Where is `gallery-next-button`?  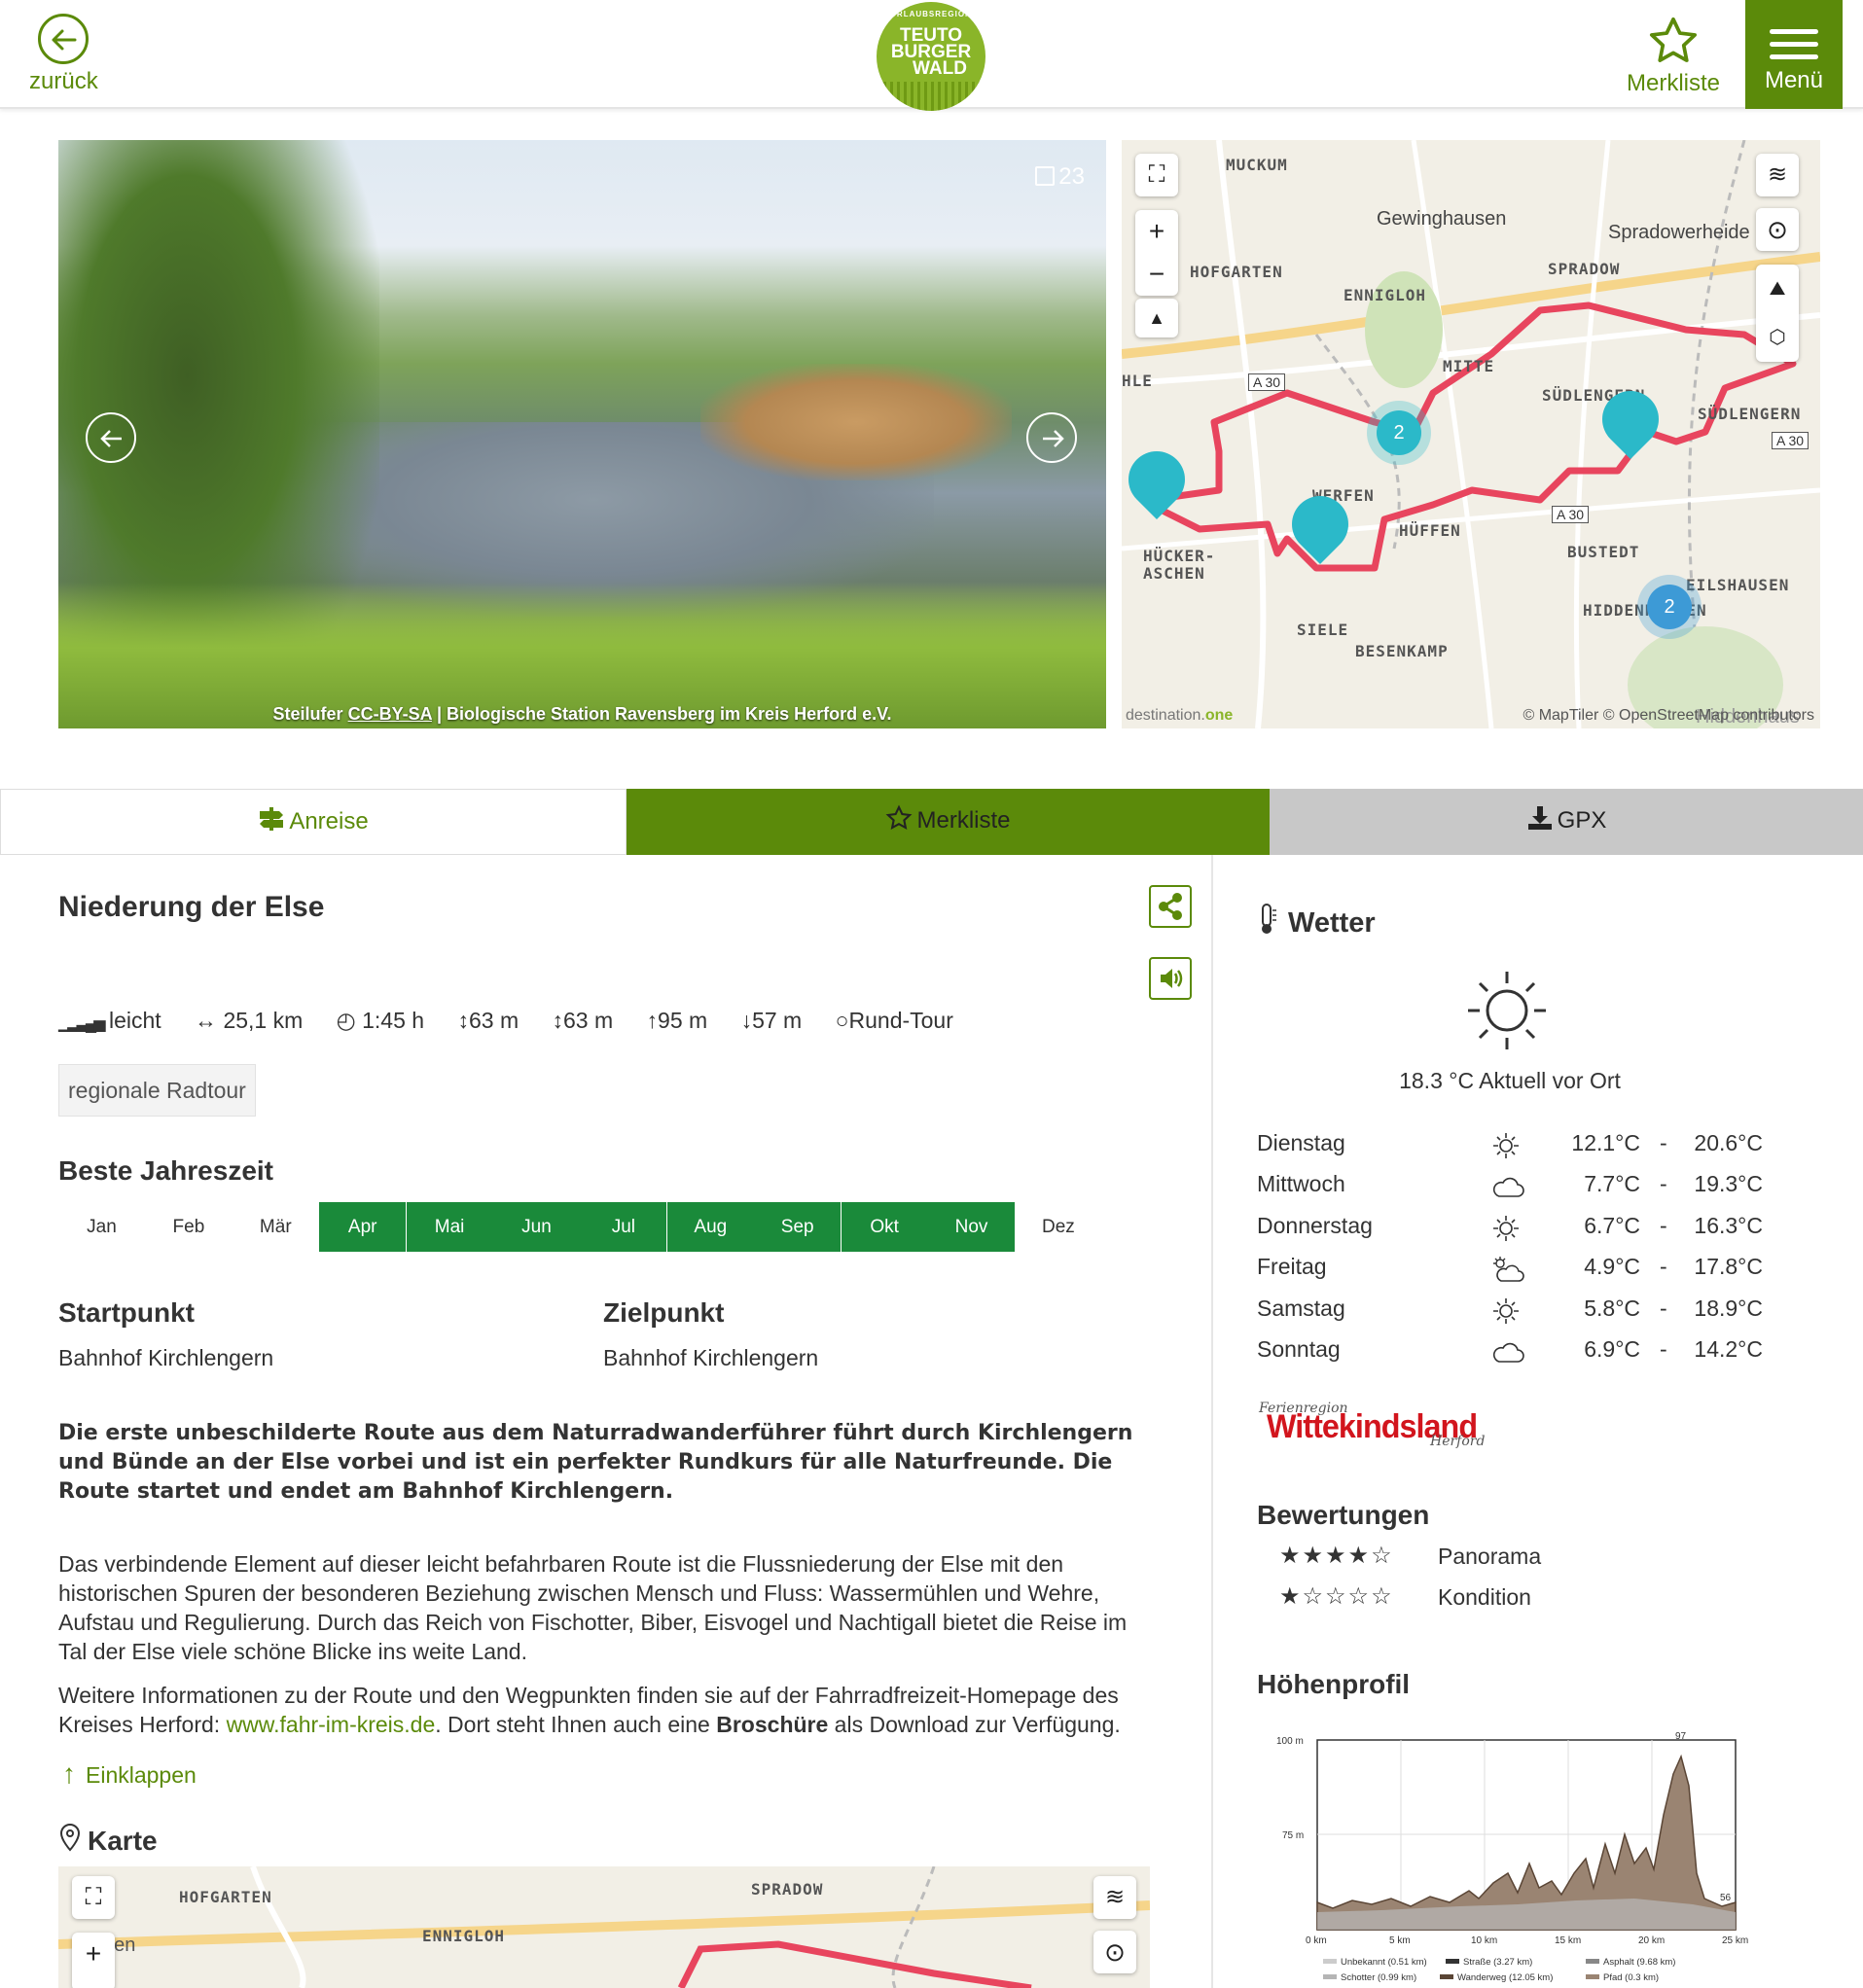
gallery-next-button is located at coordinates (1051, 437).